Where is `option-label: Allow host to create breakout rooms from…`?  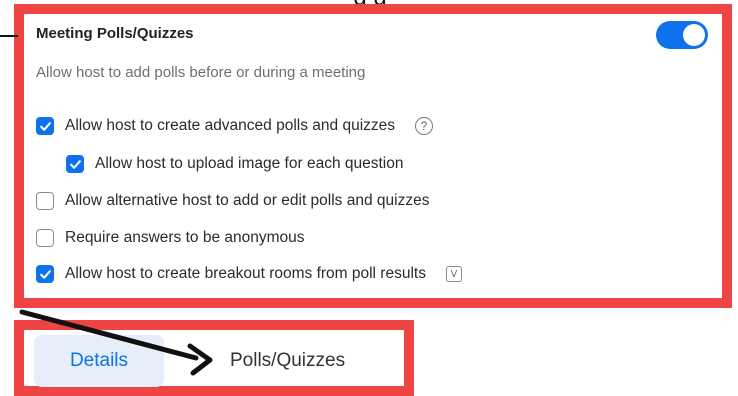
option-label: Allow host to create breakout rooms from… is located at coordinates (245, 273).